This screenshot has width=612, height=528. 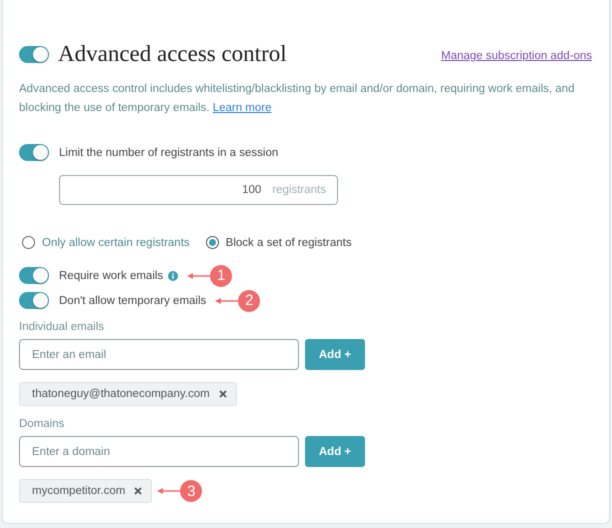 What do you see at coordinates (116, 242) in the screenshot?
I see `radio-label: Only allow certain registrants` at bounding box center [116, 242].